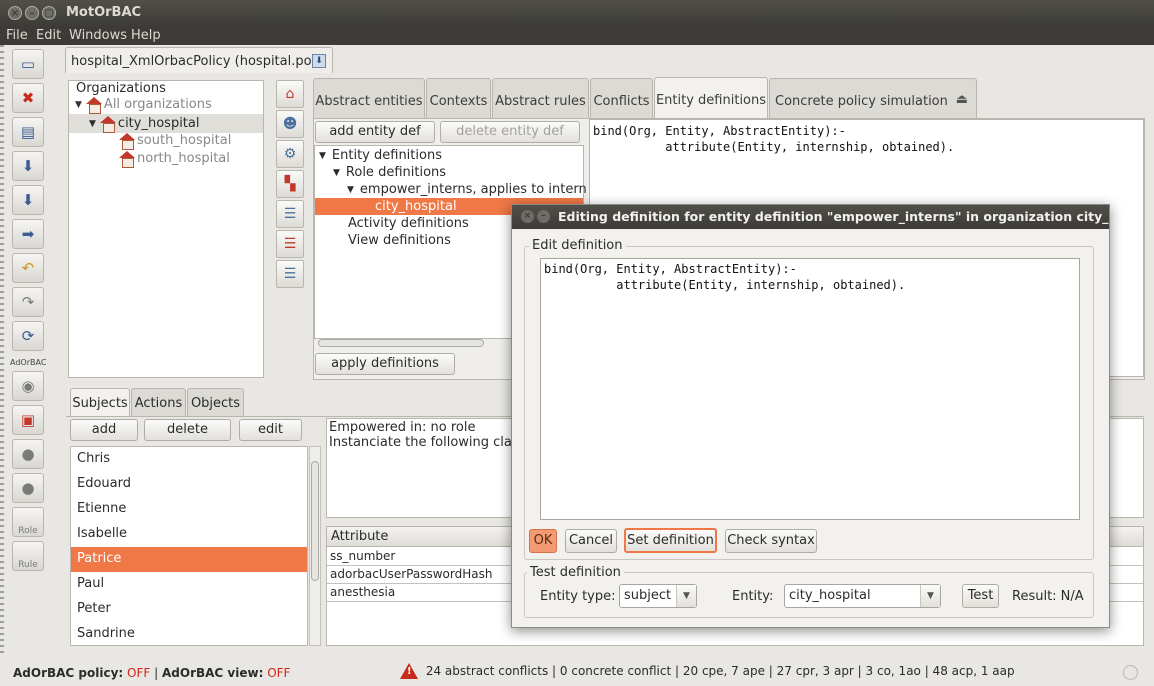 Image resolution: width=1154 pixels, height=686 pixels. What do you see at coordinates (28, 166) in the screenshot?
I see `save-icon: ⬇` at bounding box center [28, 166].